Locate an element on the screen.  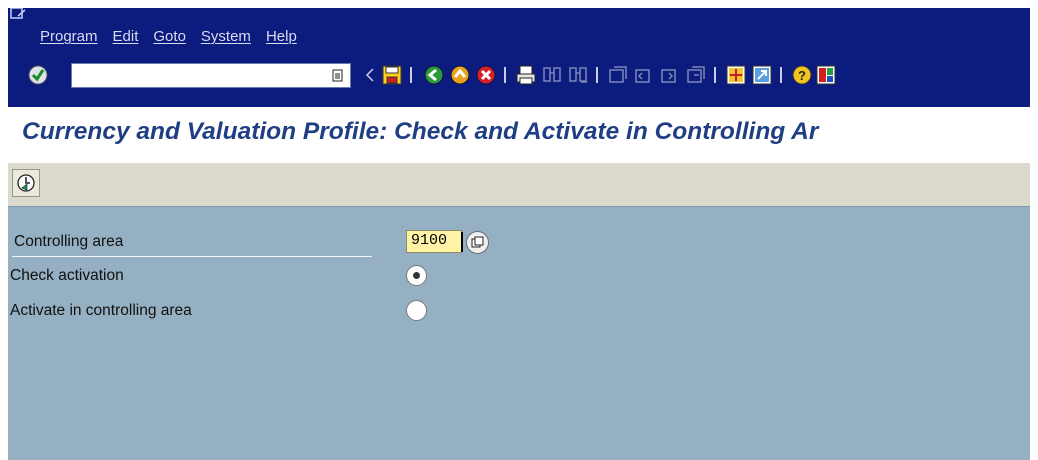
create-session-icon is located at coordinates (736, 75).